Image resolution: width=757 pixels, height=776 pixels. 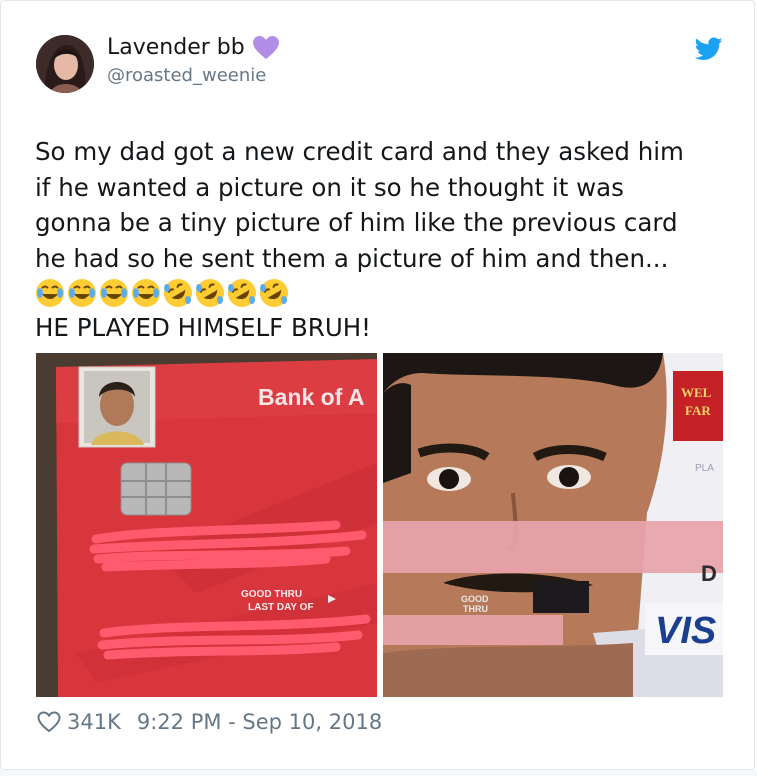 What do you see at coordinates (704, 468) in the screenshot?
I see `platinum-text: PLA` at bounding box center [704, 468].